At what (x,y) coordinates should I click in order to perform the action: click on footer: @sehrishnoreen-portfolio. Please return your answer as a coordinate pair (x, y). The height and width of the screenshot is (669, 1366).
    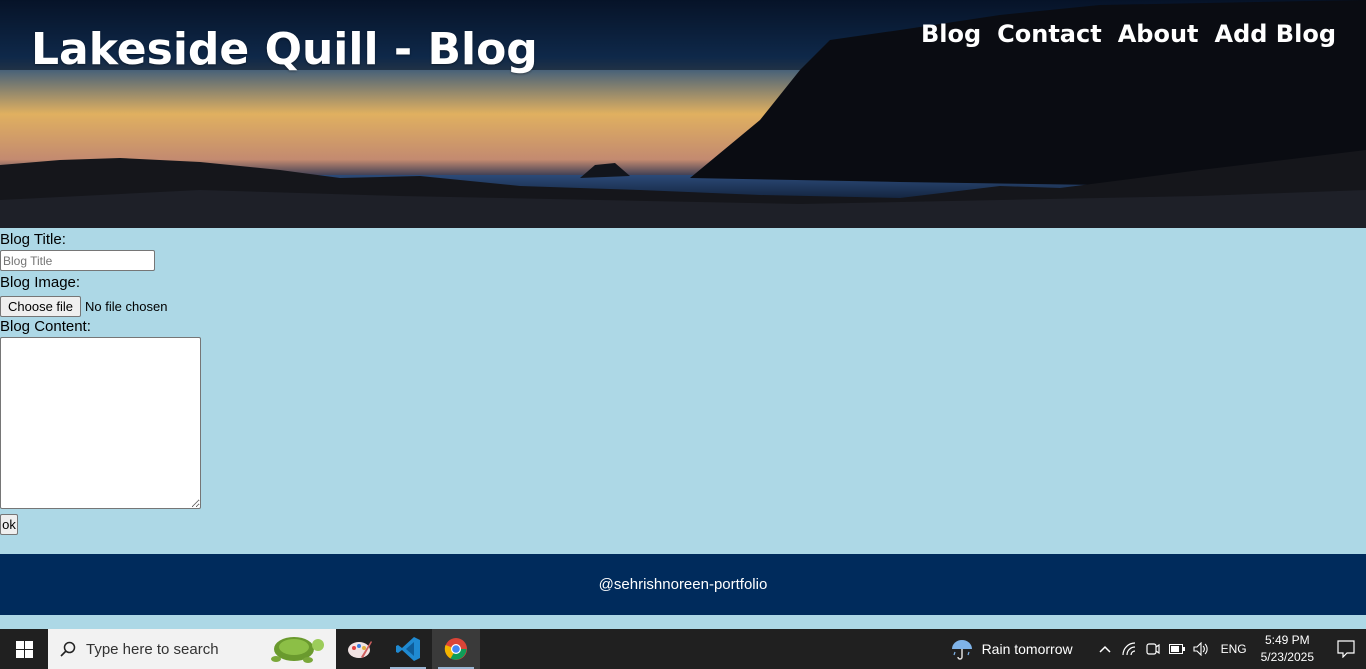
    Looking at the image, I should click on (683, 584).